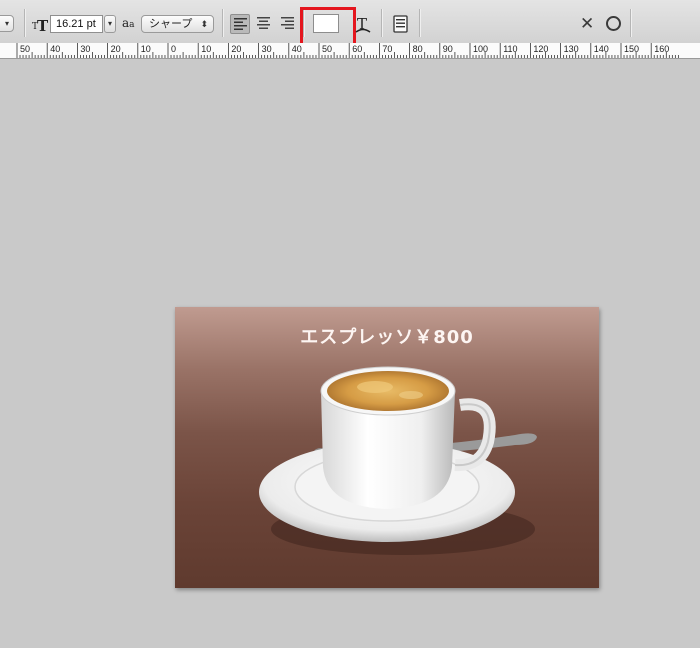 This screenshot has width=700, height=648. Describe the element at coordinates (571, 49) in the screenshot. I see `ruler-label: 130` at that location.